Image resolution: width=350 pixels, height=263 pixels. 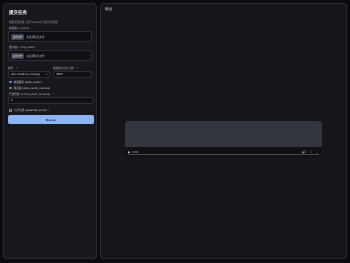 I want to click on panel-title: 提交任务, so click(x=18, y=13).